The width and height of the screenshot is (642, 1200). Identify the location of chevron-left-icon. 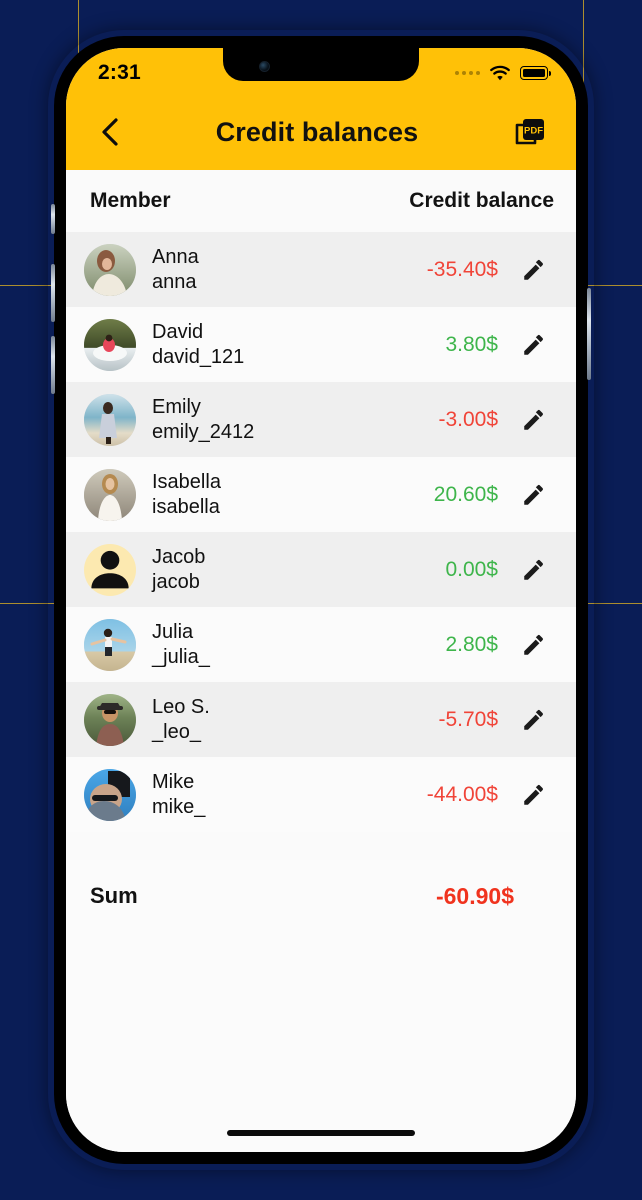
(110, 132).